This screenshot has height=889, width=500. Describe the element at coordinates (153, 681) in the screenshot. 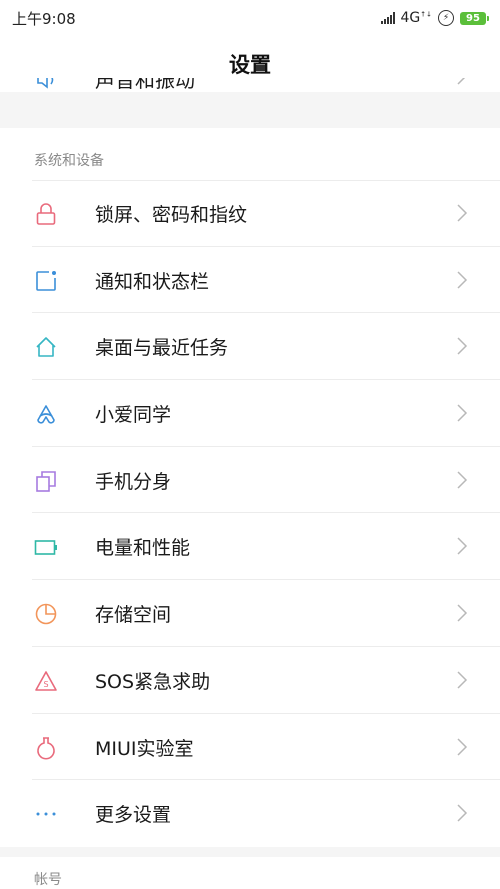

I see `settings-item-label: SOS紧急求助` at that location.